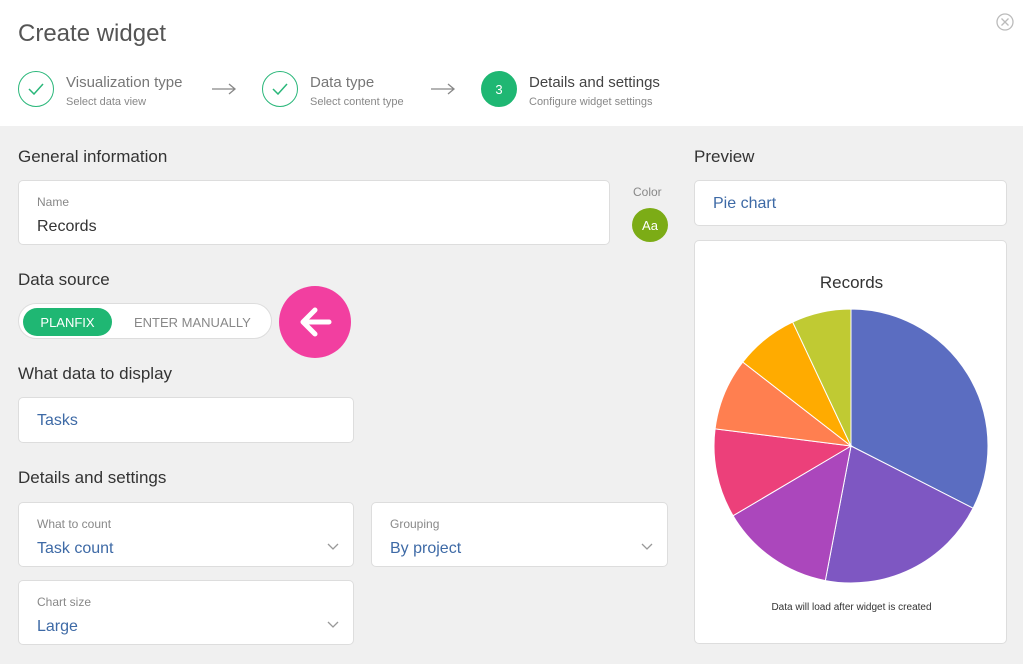 This screenshot has height=664, width=1023. What do you see at coordinates (124, 82) in the screenshot?
I see `step-title: Visualization type` at bounding box center [124, 82].